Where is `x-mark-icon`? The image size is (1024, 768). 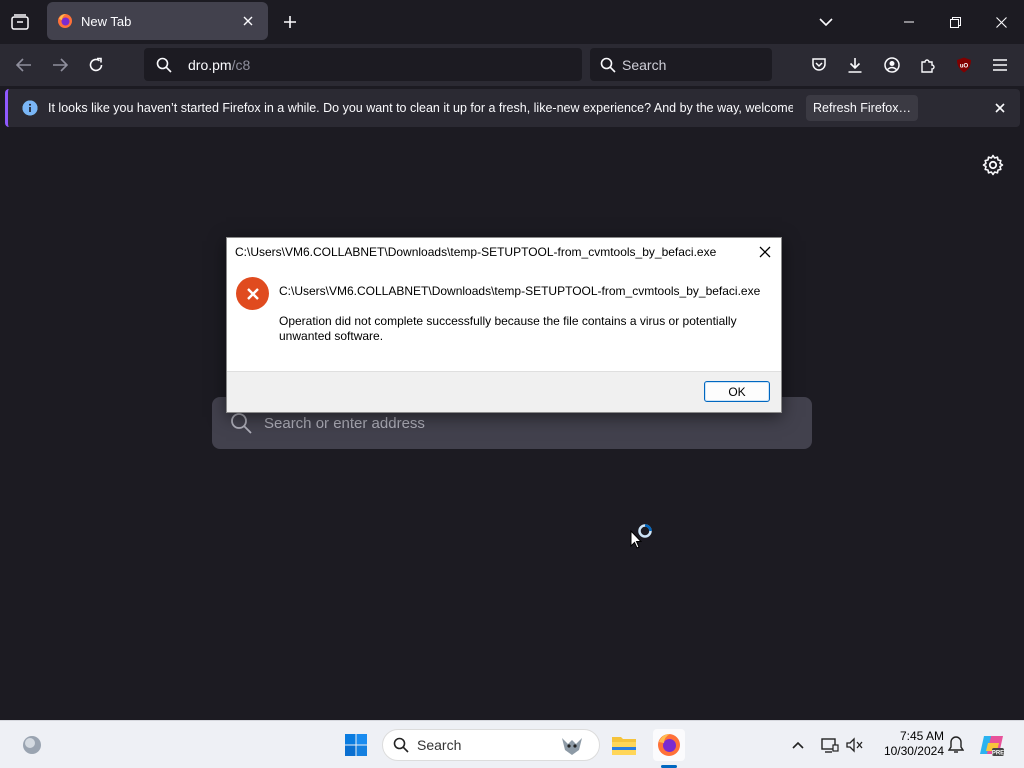 x-mark-icon is located at coordinates (252, 293).